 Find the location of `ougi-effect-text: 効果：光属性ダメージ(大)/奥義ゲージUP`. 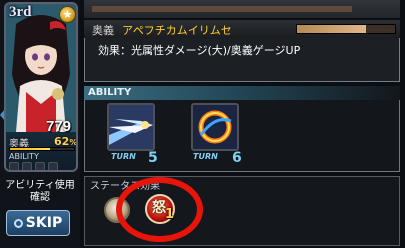

ougi-effect-text: 効果：光属性ダメージ(大)/奥義ゲージUP is located at coordinates (199, 50).